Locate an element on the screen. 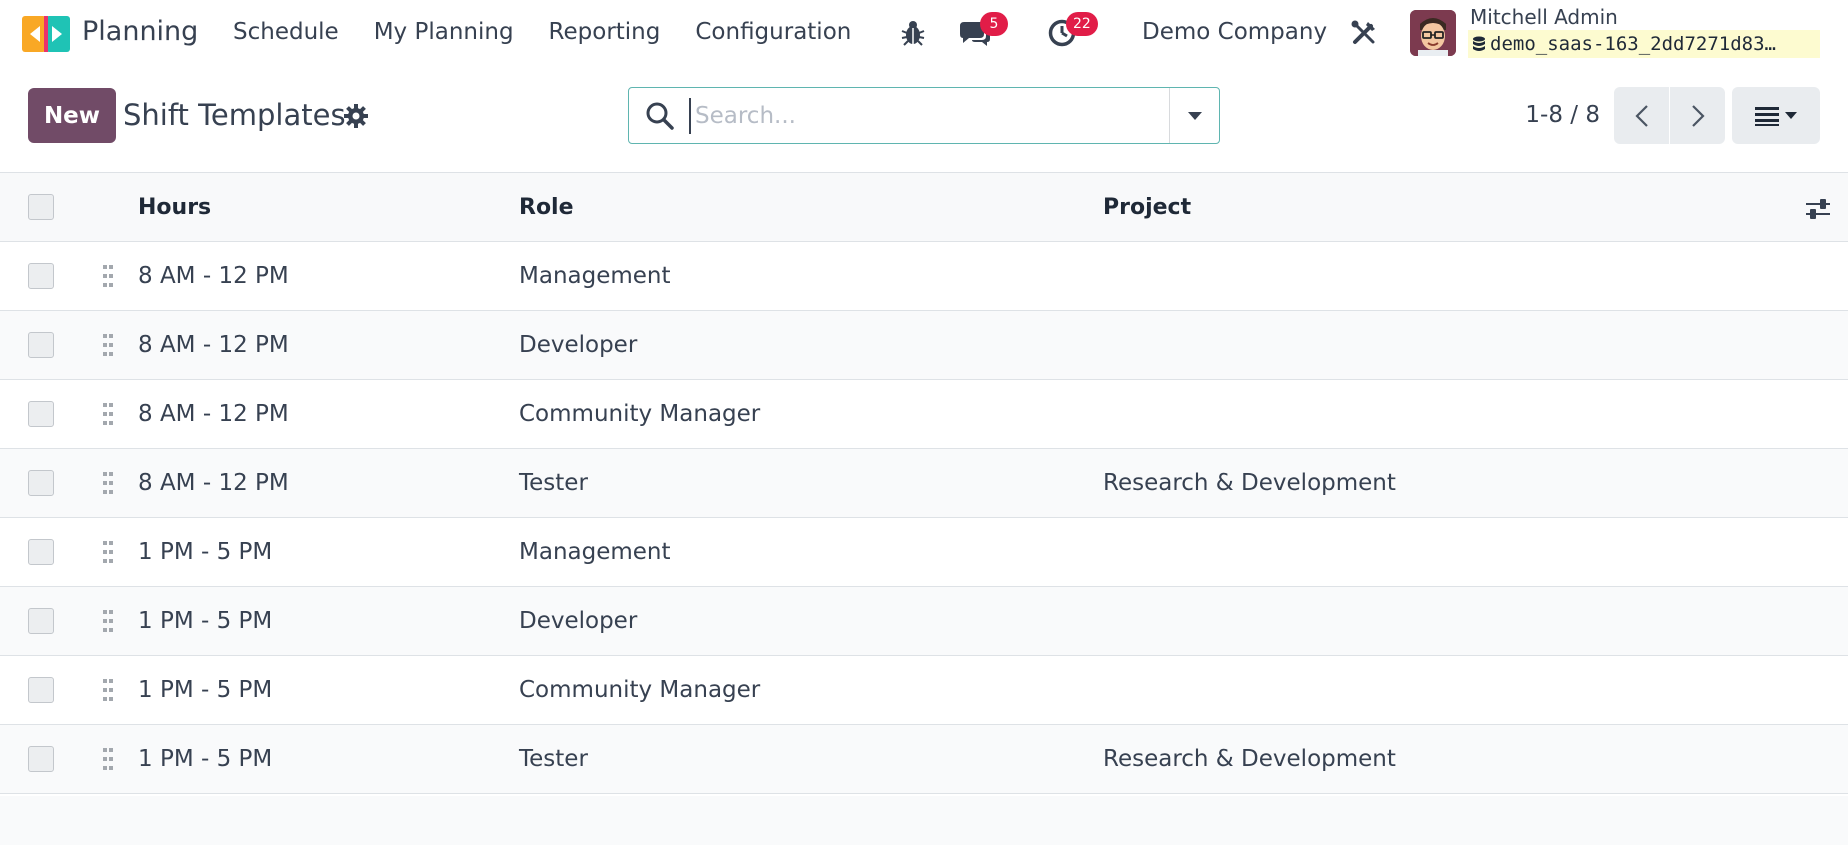  pager-value: 1-8 / 8 is located at coordinates (1560, 115).